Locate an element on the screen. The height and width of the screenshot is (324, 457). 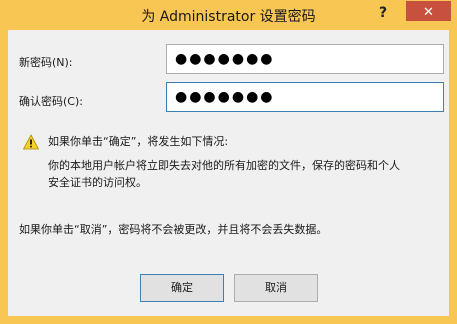
confirm-password-field: ●●●●●●● is located at coordinates (305, 97).